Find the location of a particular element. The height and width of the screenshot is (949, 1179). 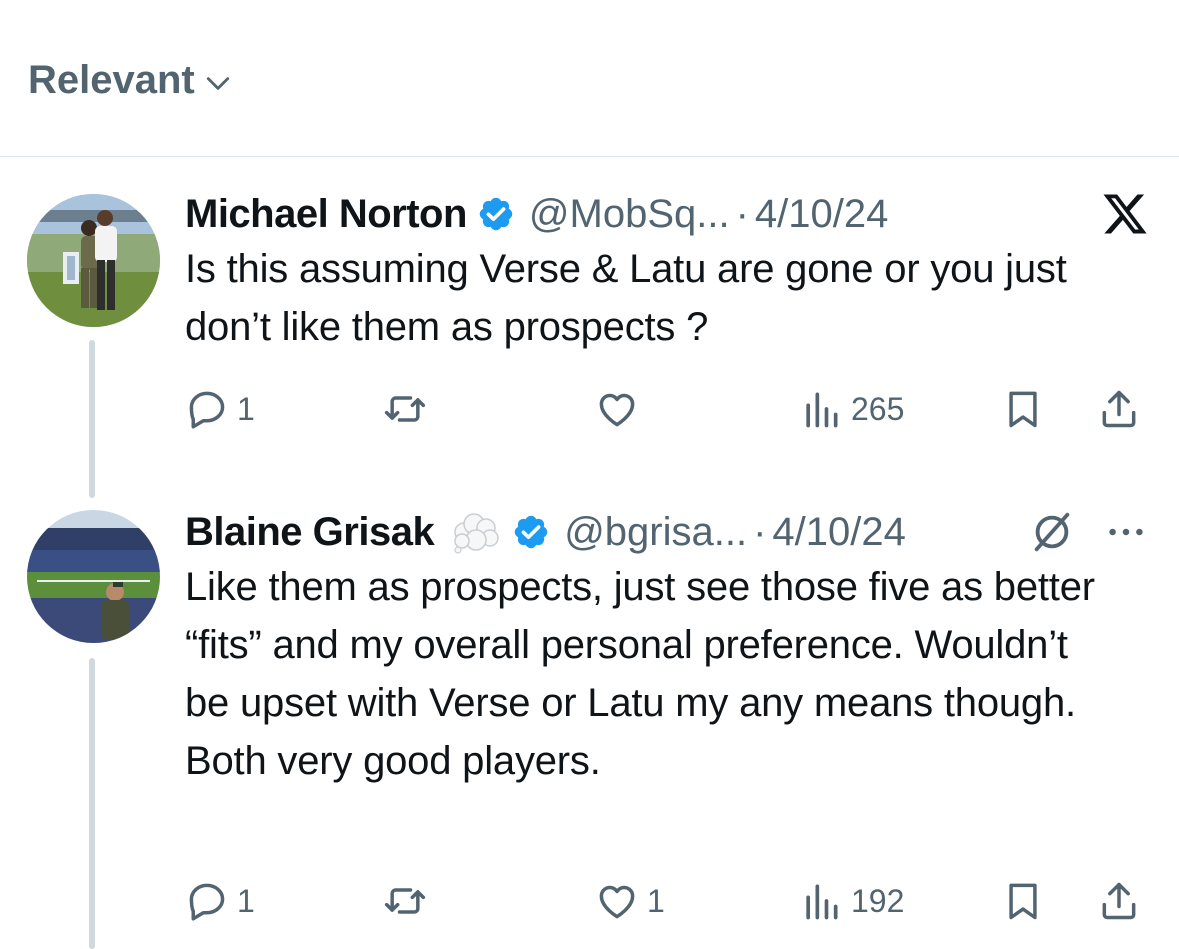

like-button: 1 is located at coordinates (630, 901).